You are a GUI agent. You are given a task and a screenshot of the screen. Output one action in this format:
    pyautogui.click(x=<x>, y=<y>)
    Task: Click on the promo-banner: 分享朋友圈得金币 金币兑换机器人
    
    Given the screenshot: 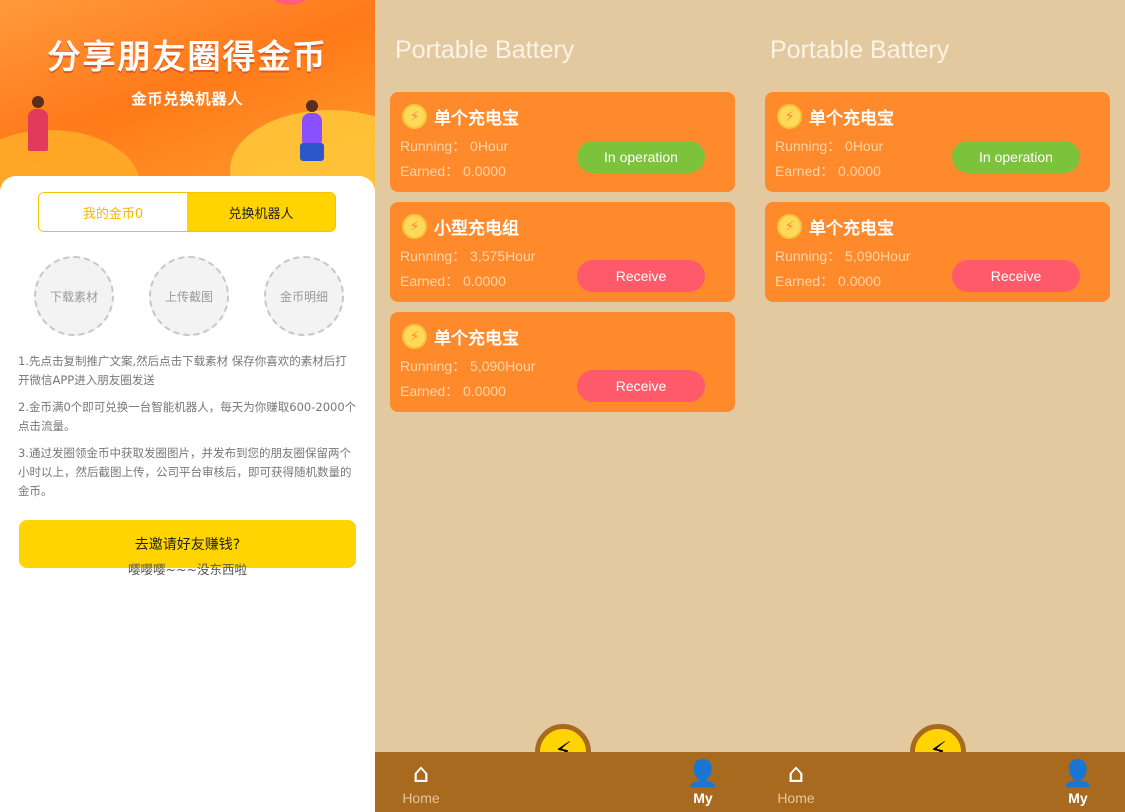 What is the action you would take?
    pyautogui.click(x=187, y=100)
    